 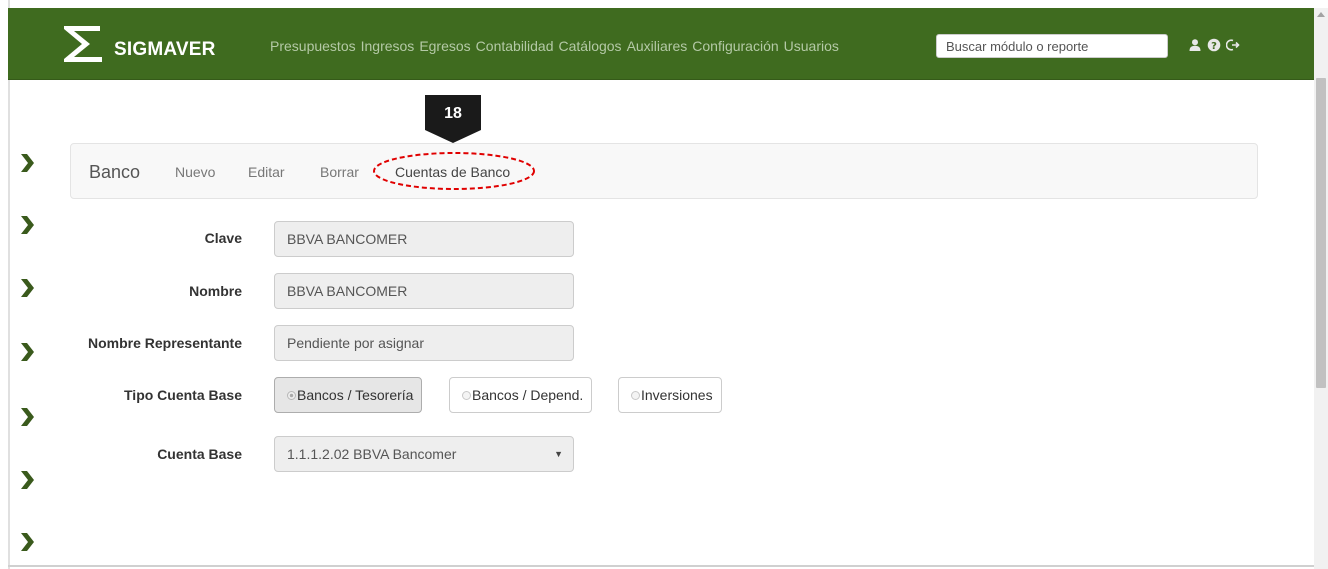 What do you see at coordinates (454, 171) in the screenshot?
I see `highlight-ellipse` at bounding box center [454, 171].